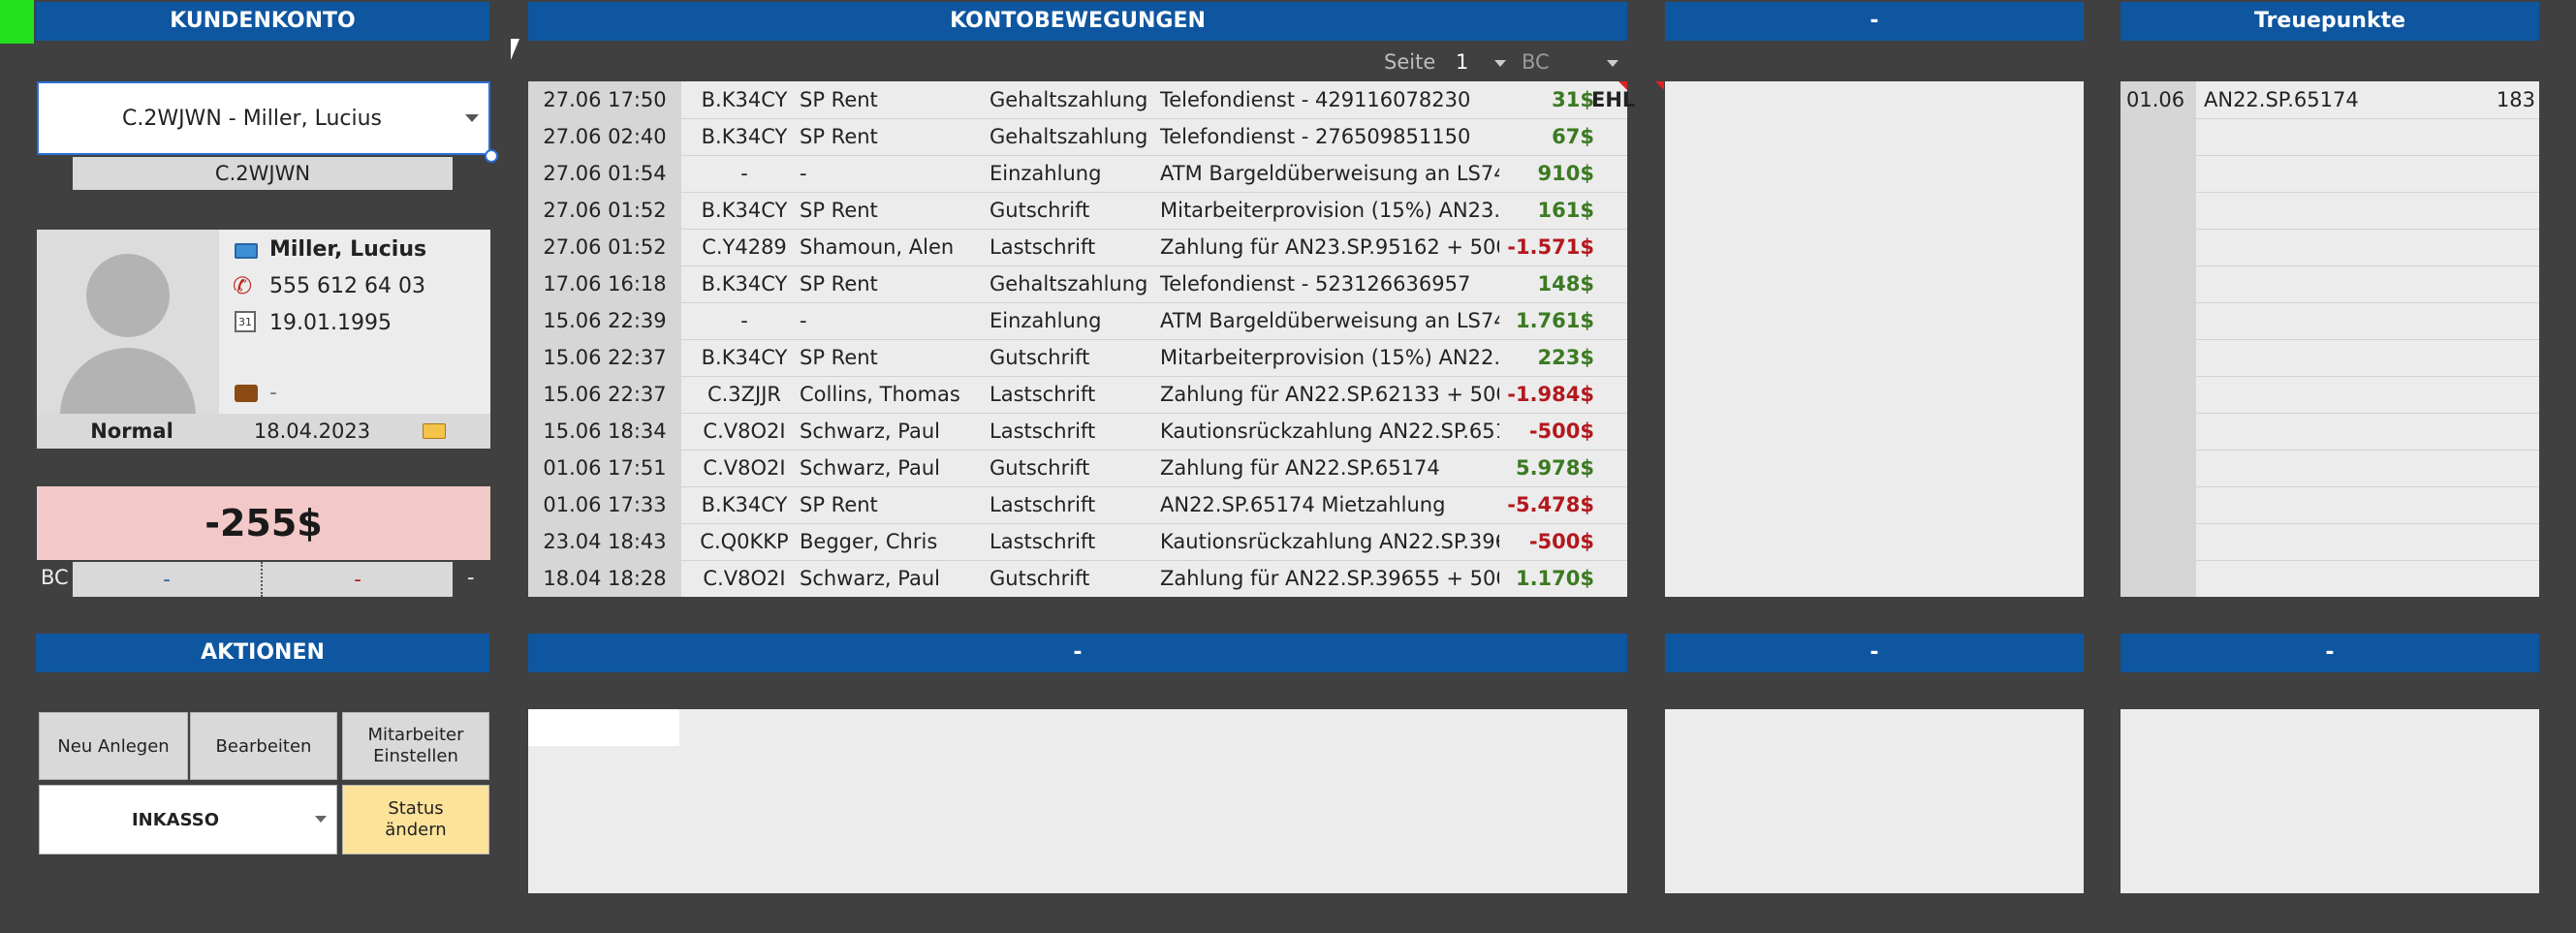 This screenshot has height=933, width=2576. Describe the element at coordinates (17, 22) in the screenshot. I see `status-indicator` at that location.